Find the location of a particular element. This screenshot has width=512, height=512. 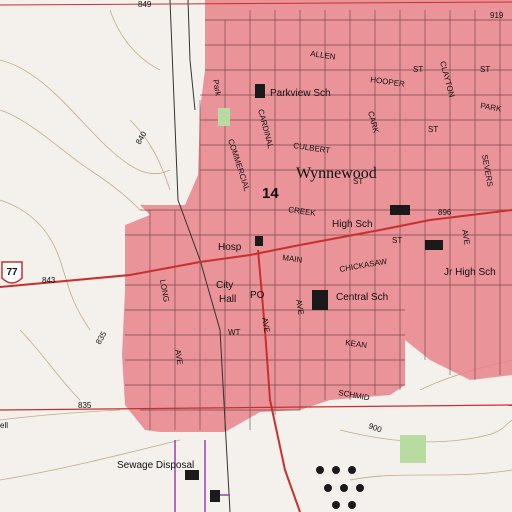

street-st-1: ST is located at coordinates (418, 69).